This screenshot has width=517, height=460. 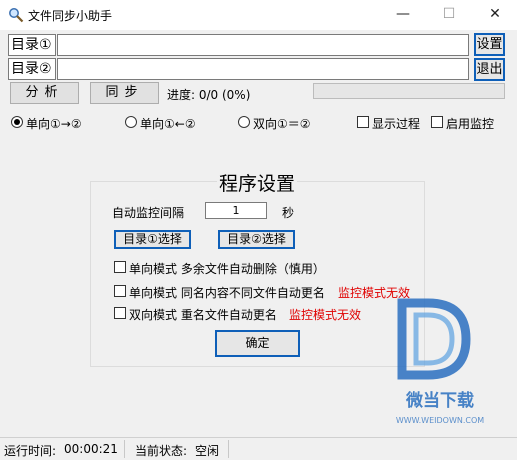 I want to click on run-time-label: 运行时间:, so click(x=30, y=451).